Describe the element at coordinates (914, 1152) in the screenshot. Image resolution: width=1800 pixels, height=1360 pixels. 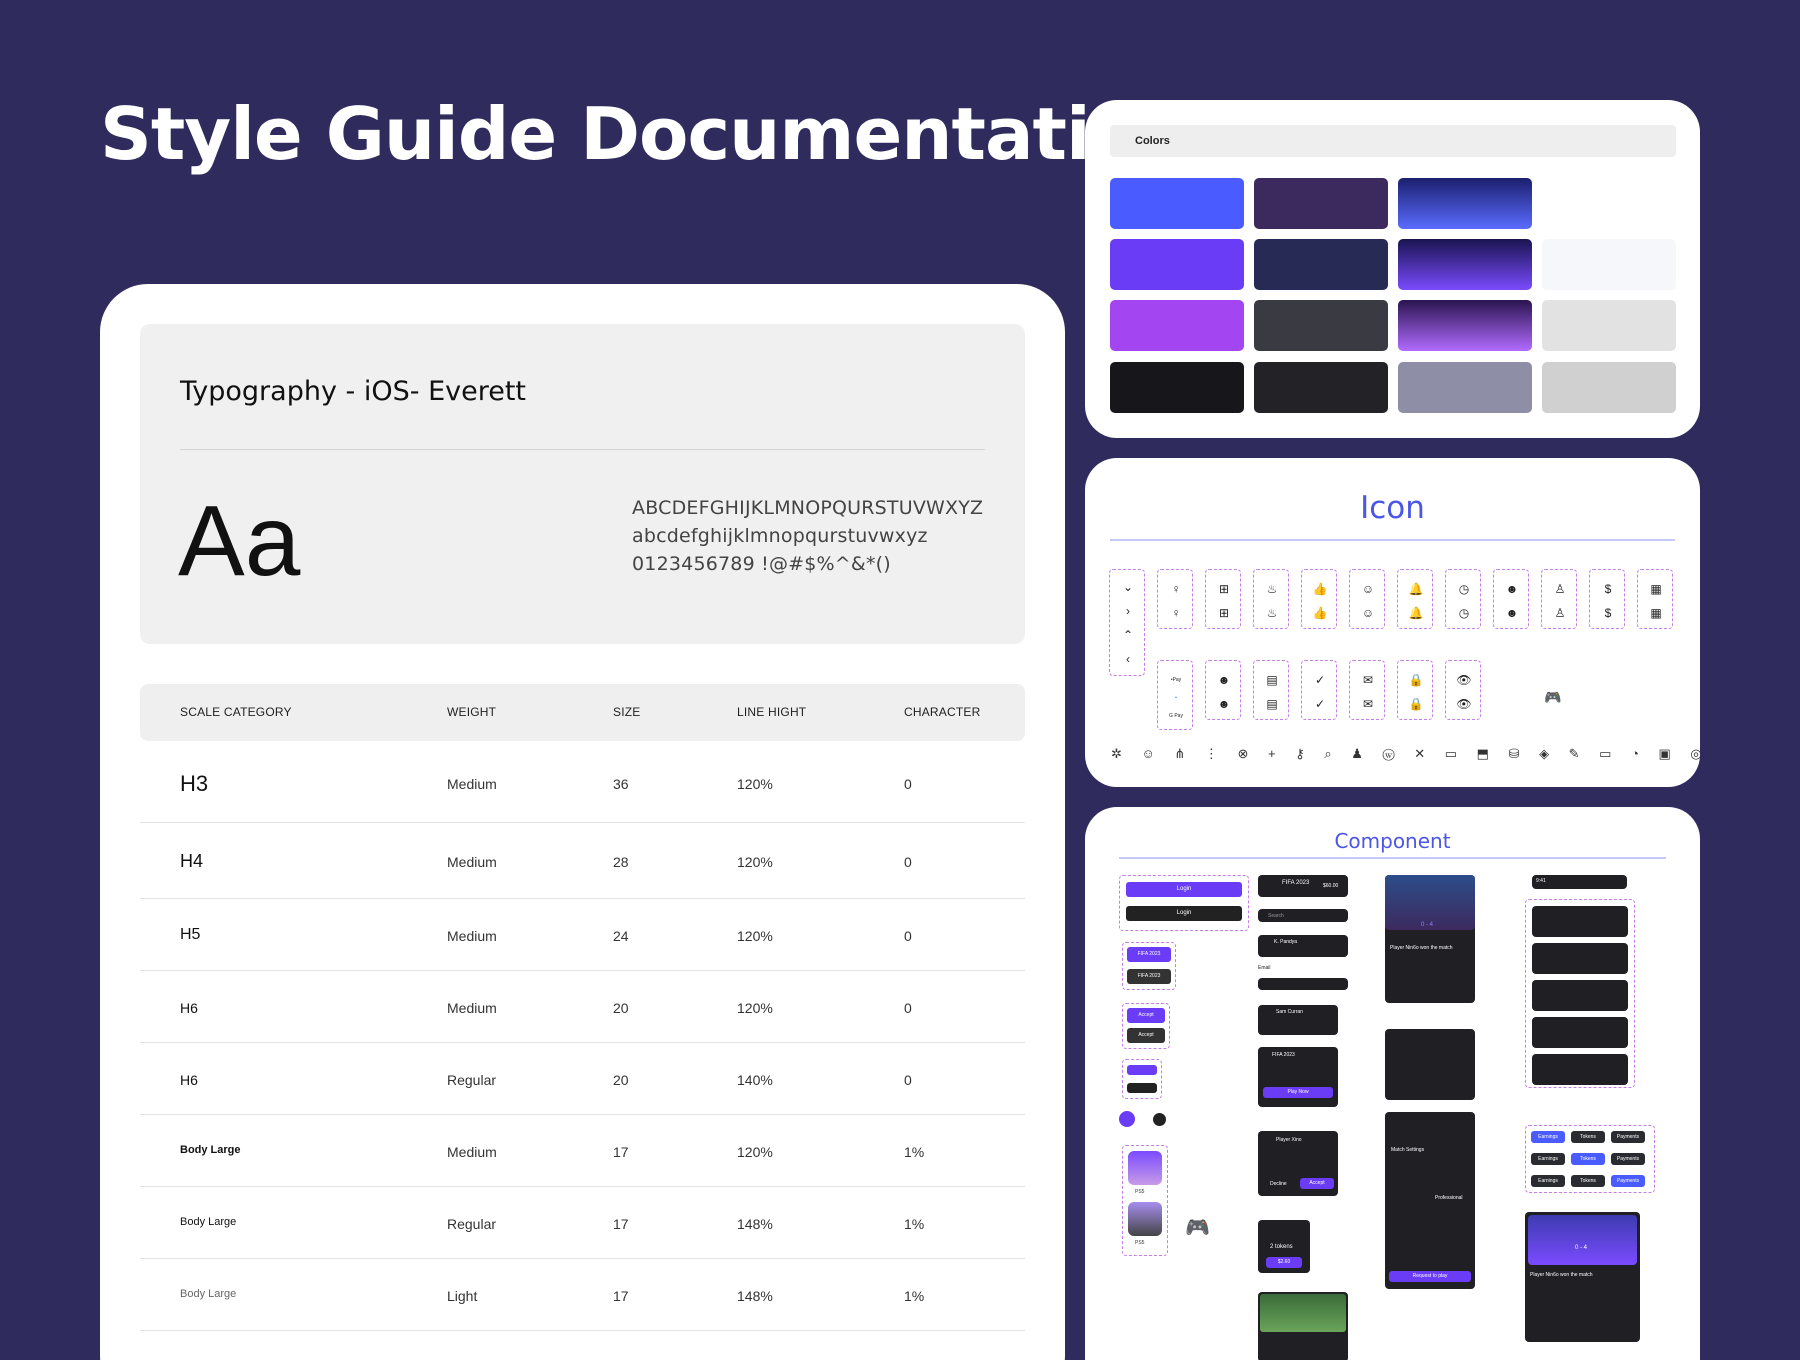
I see `scale-character: 1%` at that location.